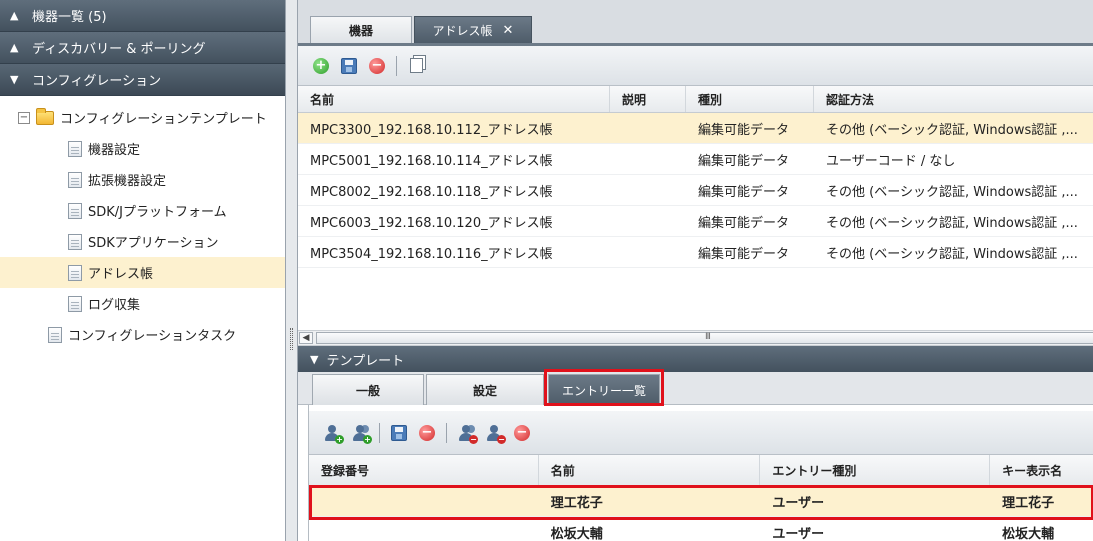 This screenshot has width=1093, height=541. Describe the element at coordinates (424, 470) in the screenshot. I see `column-header-registration-number: 登録番号` at that location.